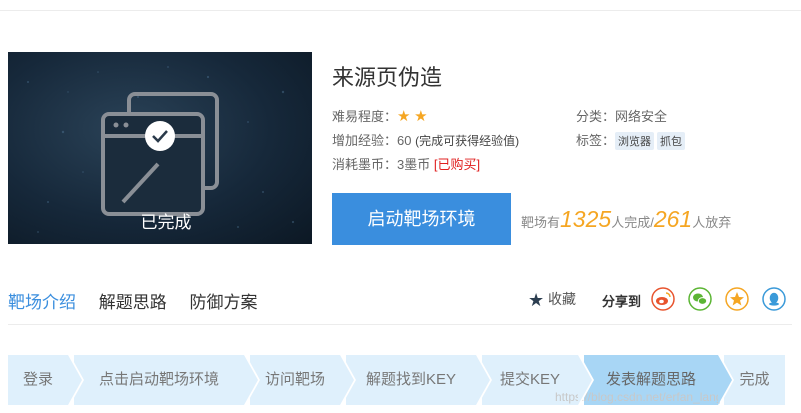 This screenshot has height=413, width=801. Describe the element at coordinates (635, 141) in the screenshot. I see `tag-browser: 浏览器` at that location.